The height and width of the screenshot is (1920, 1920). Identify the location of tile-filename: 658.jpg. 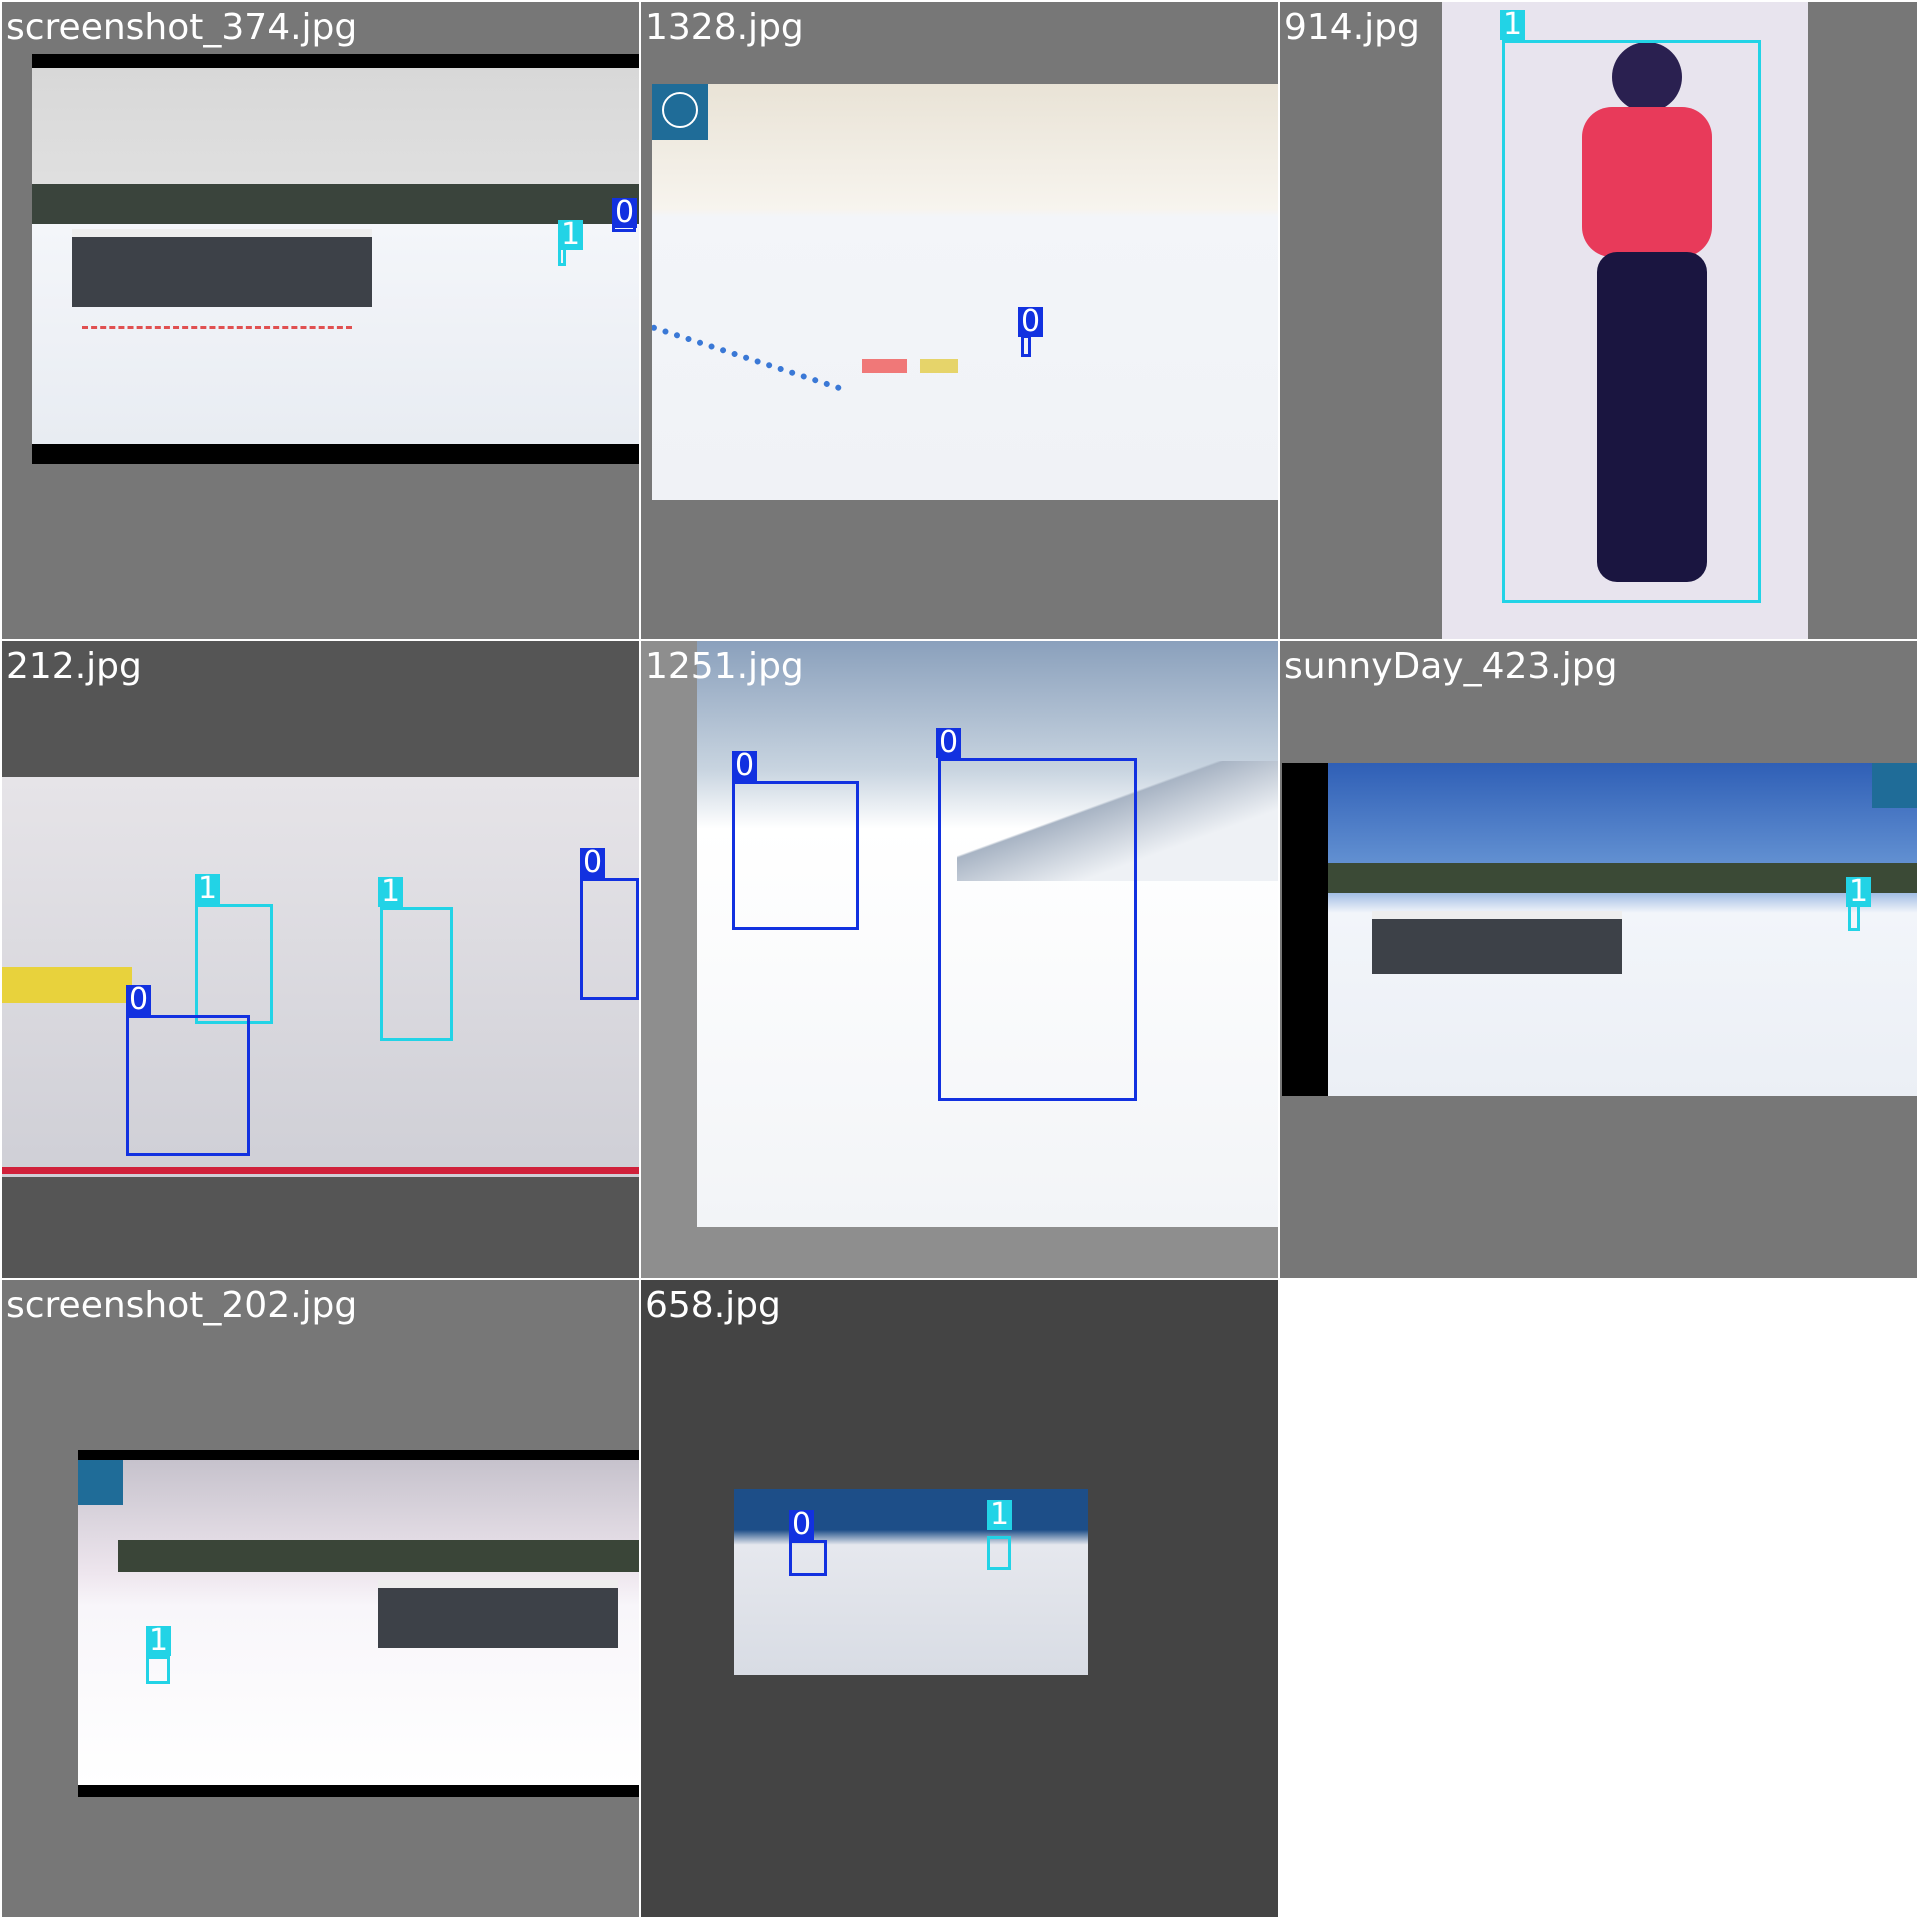
(713, 1305).